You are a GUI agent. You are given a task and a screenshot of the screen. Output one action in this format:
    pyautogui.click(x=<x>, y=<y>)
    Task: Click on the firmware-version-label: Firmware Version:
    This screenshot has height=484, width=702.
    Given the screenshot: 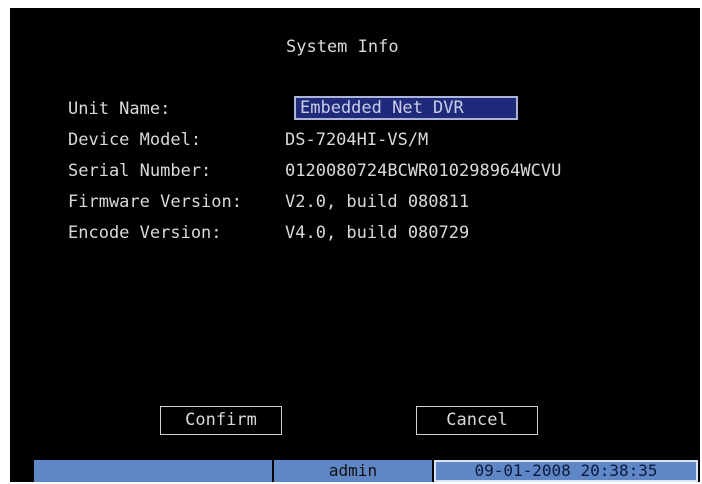 What is the action you would take?
    pyautogui.click(x=155, y=202)
    